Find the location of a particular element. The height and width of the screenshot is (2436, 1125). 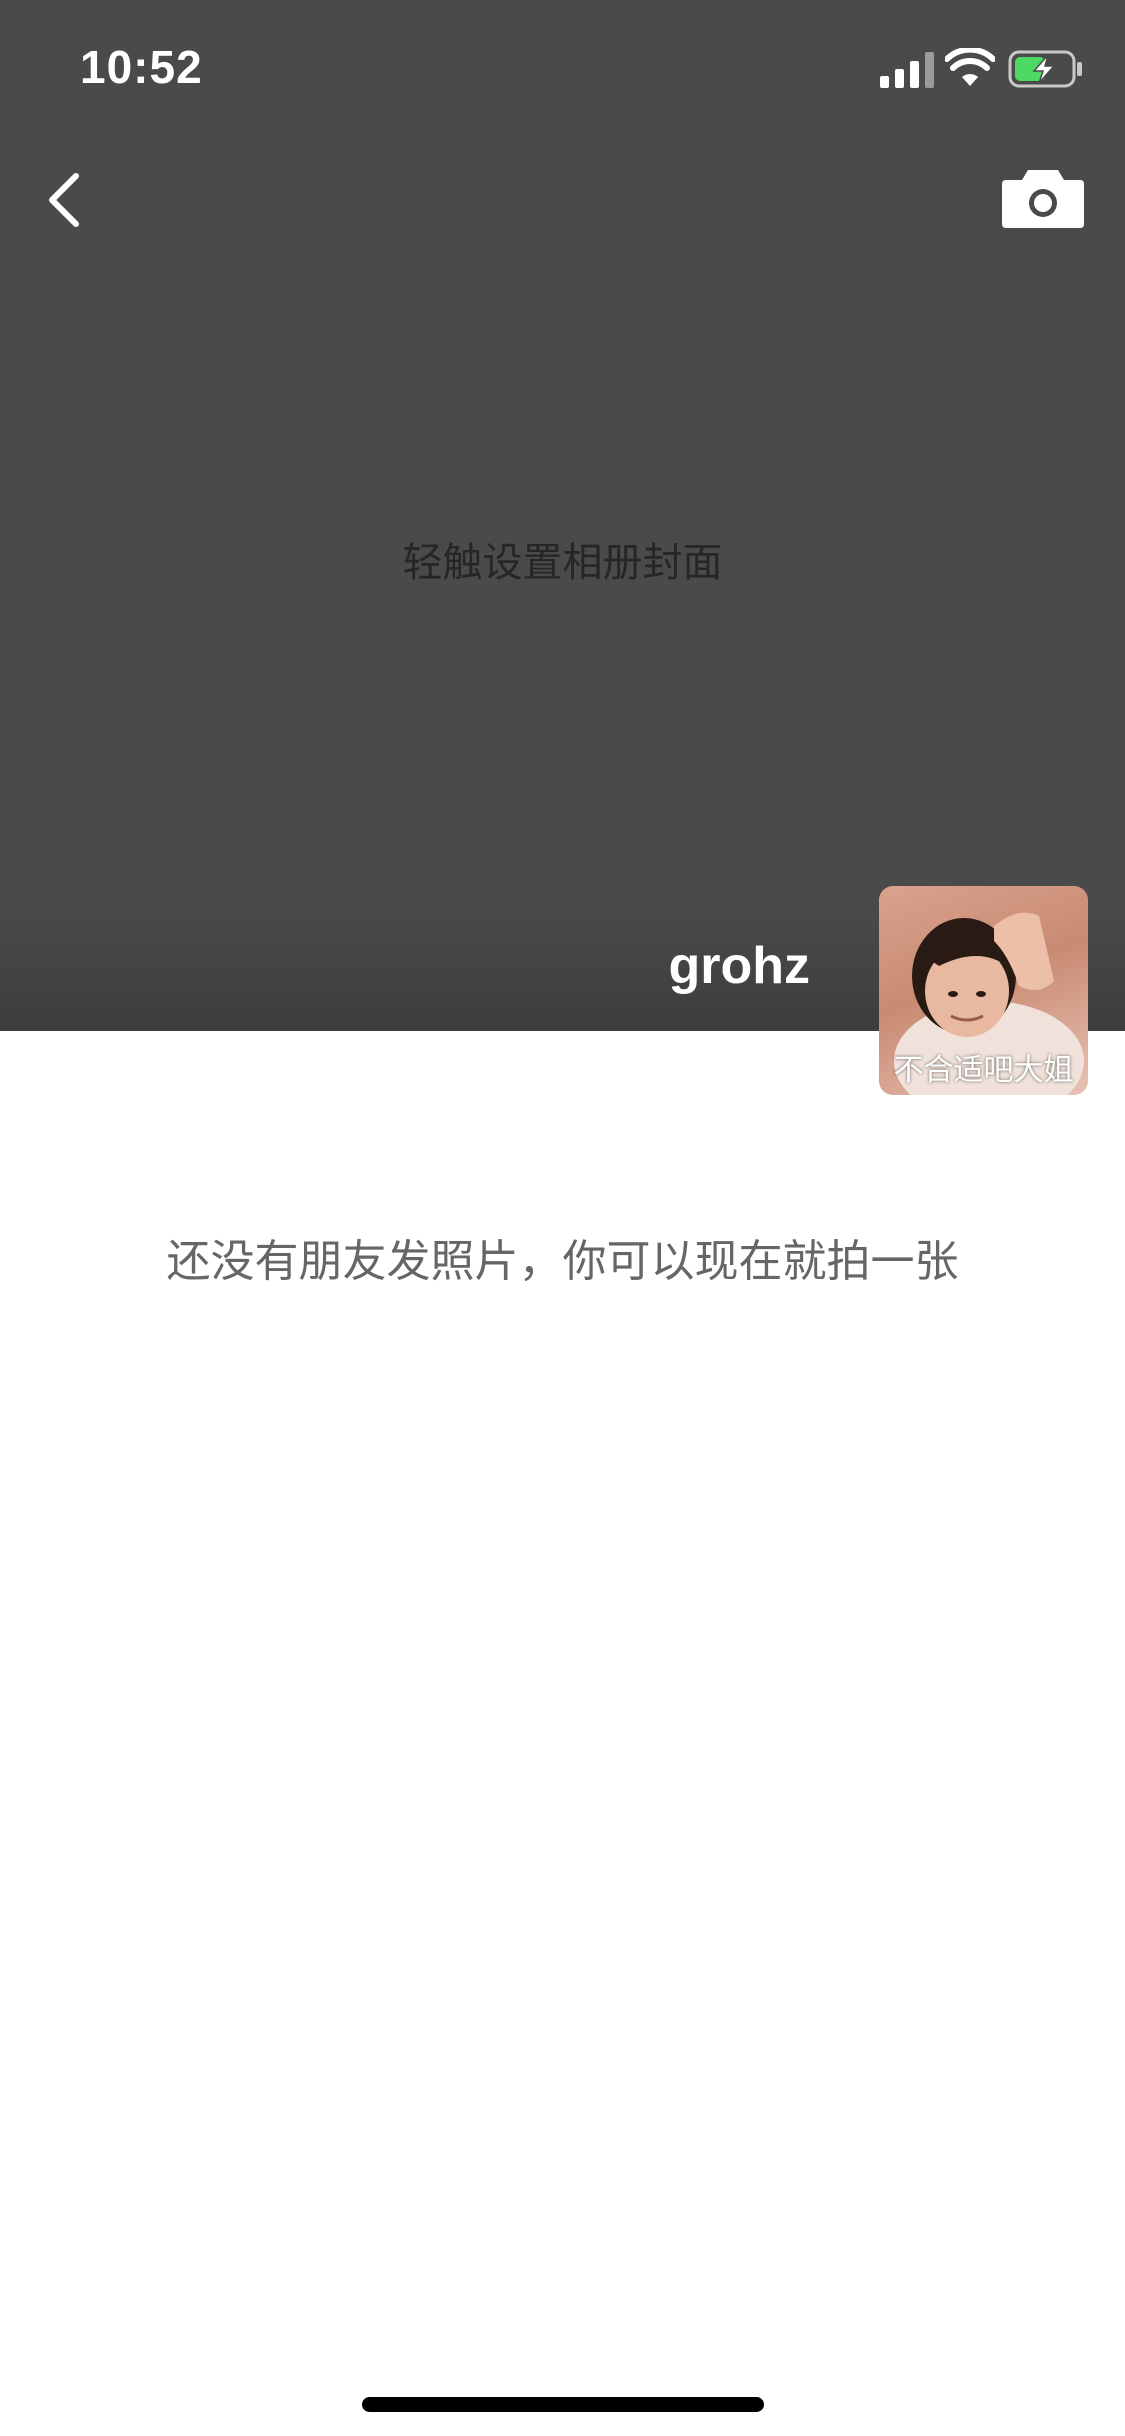

camera-icon is located at coordinates (1043, 198).